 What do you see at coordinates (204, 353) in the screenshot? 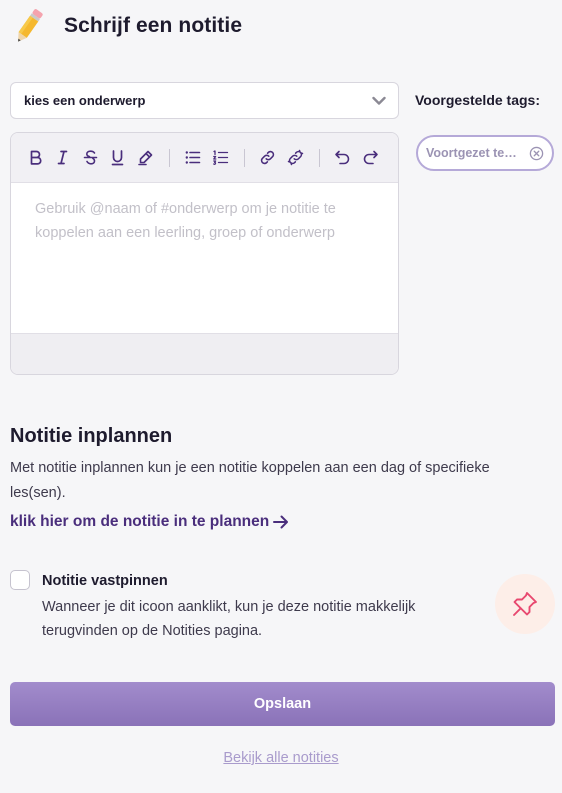
I see `editor-footer` at bounding box center [204, 353].